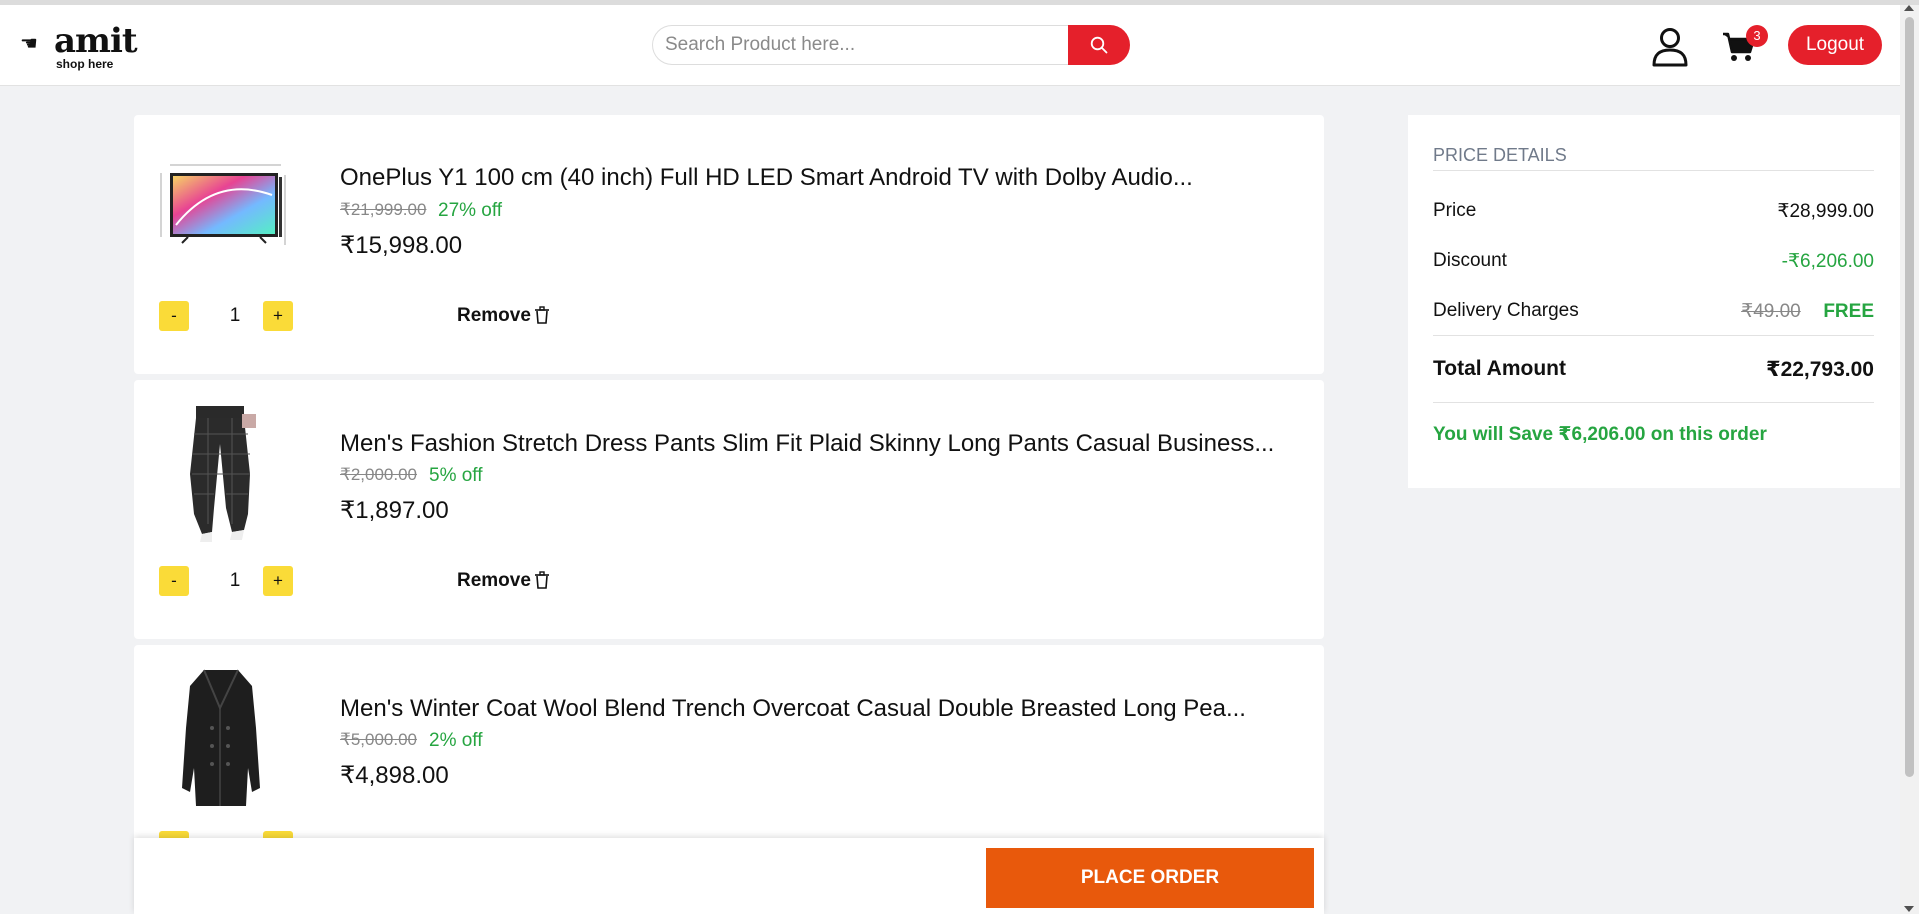 This screenshot has width=1919, height=914. I want to click on page-scrollbar, so click(1909, 459).